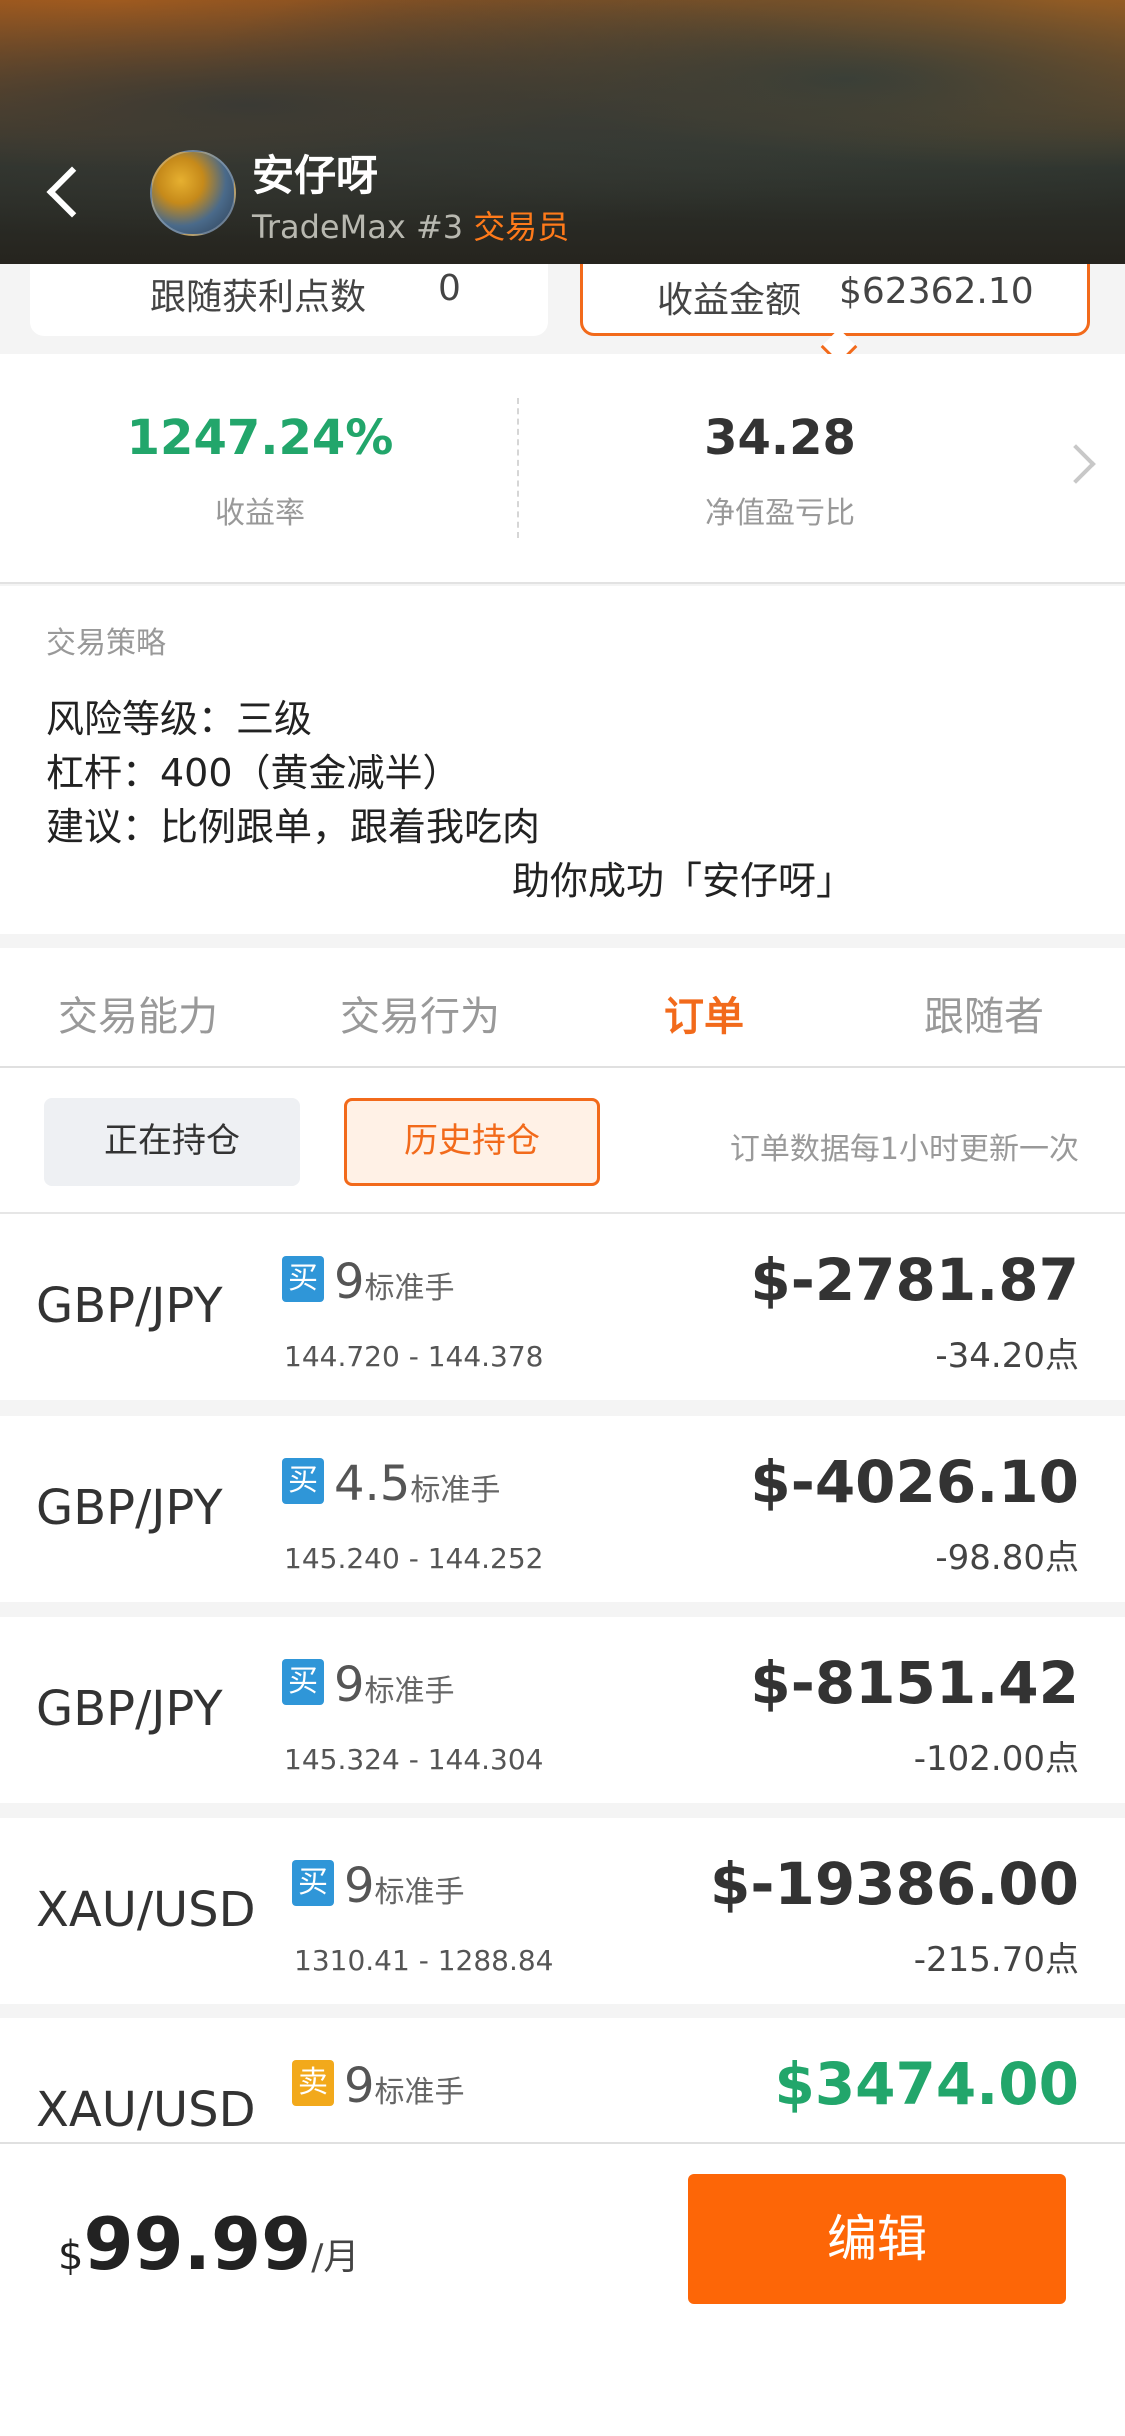 This screenshot has height=2436, width=1125. I want to click on order-price-range: 1310.41 - 1288.84, so click(424, 1960).